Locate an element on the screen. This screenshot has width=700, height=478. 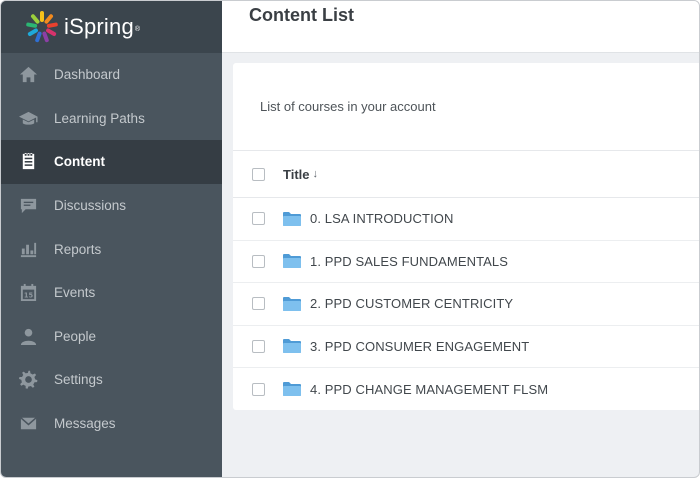
brand-name: iSpring is located at coordinates (99, 26).